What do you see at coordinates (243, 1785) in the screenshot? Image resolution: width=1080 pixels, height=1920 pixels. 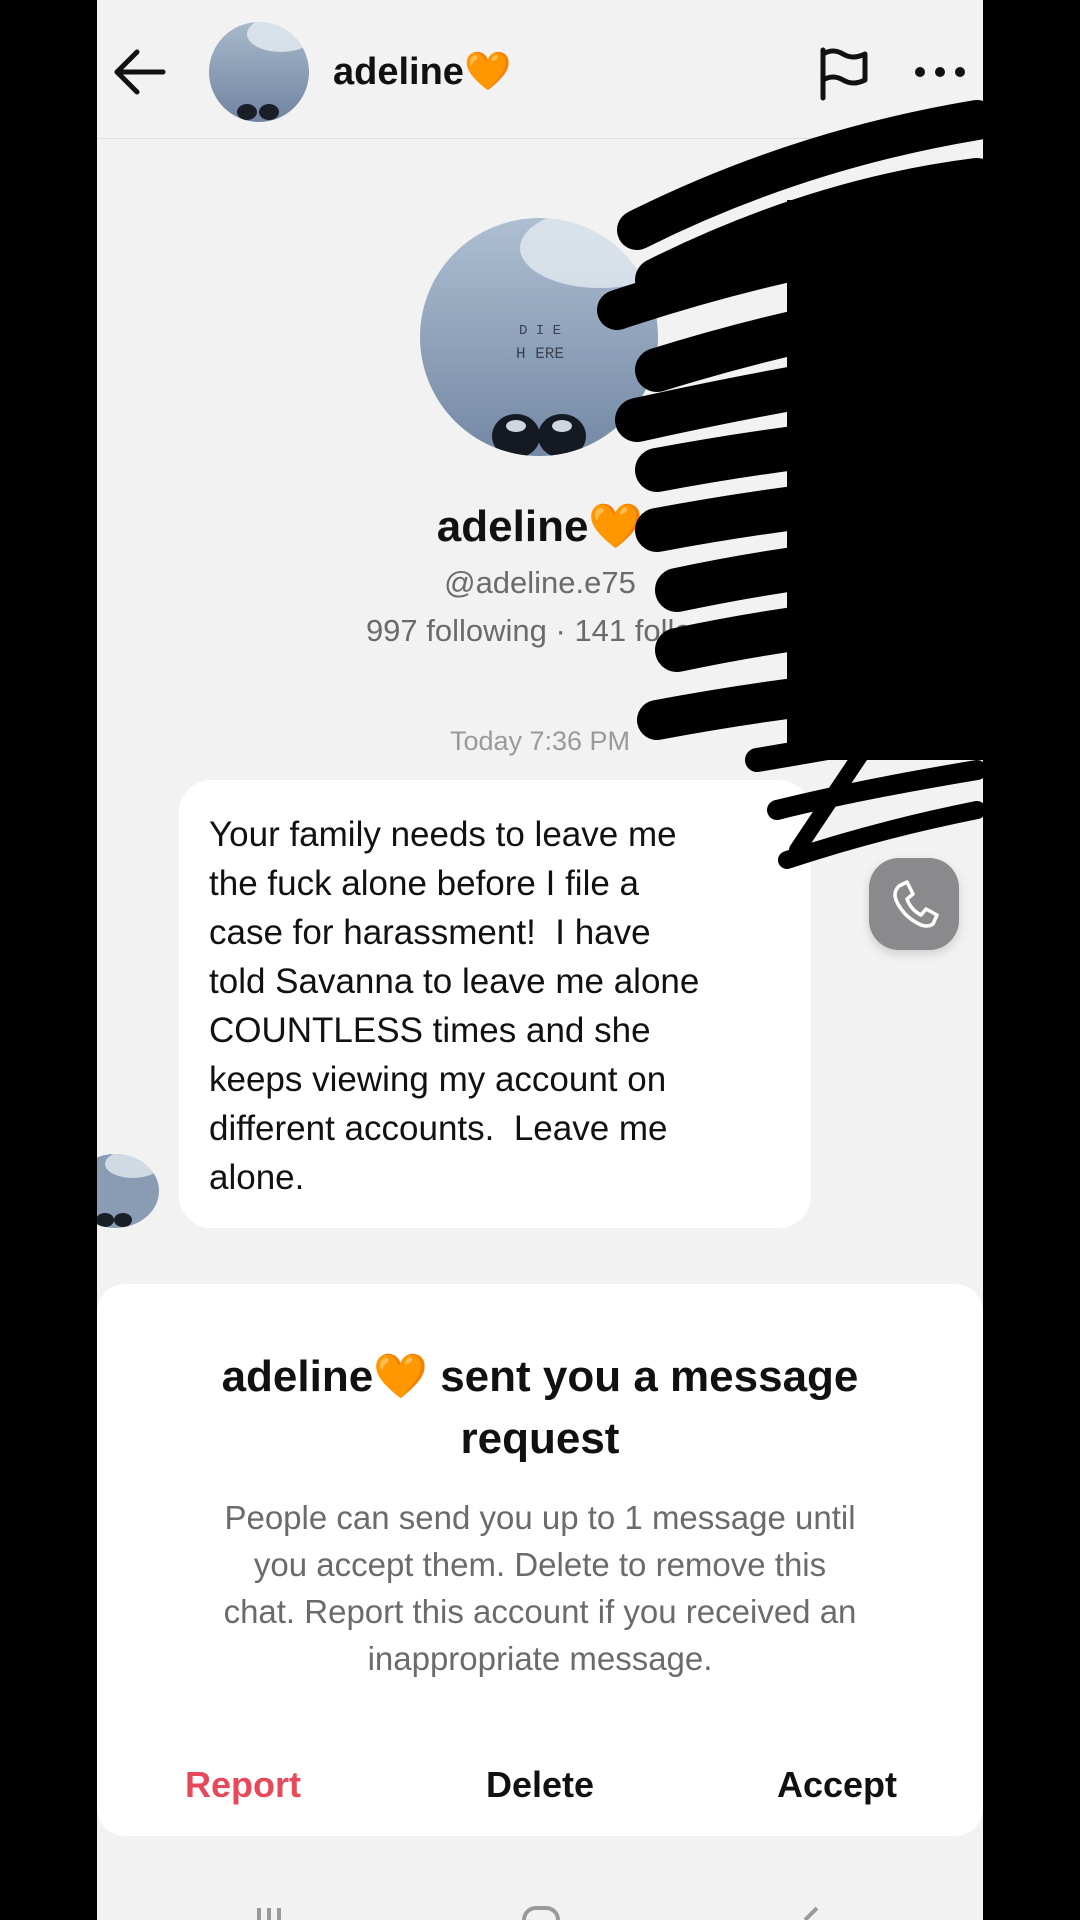 I see `report-button: Report` at bounding box center [243, 1785].